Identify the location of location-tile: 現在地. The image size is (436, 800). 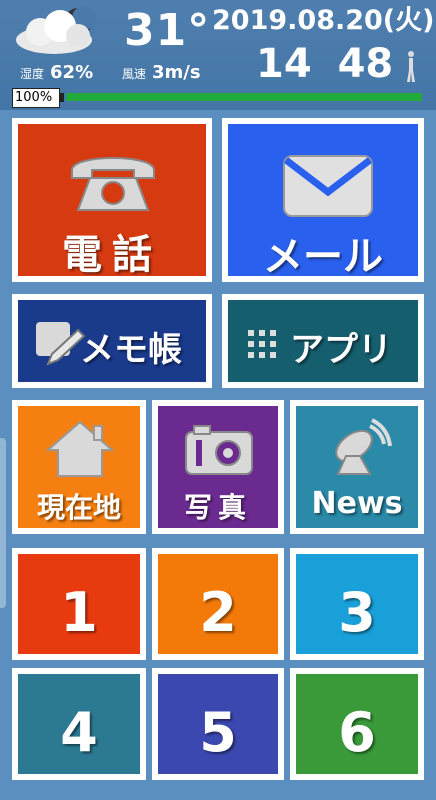
(79, 467).